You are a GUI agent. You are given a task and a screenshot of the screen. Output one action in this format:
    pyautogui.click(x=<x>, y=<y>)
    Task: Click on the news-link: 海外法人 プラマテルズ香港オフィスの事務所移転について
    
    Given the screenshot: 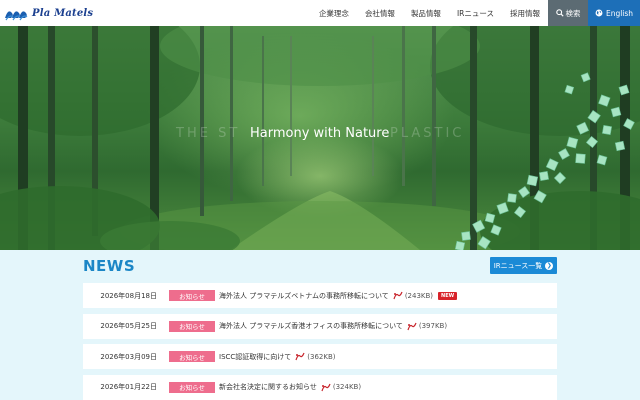 What is the action you would take?
    pyautogui.click(x=311, y=326)
    